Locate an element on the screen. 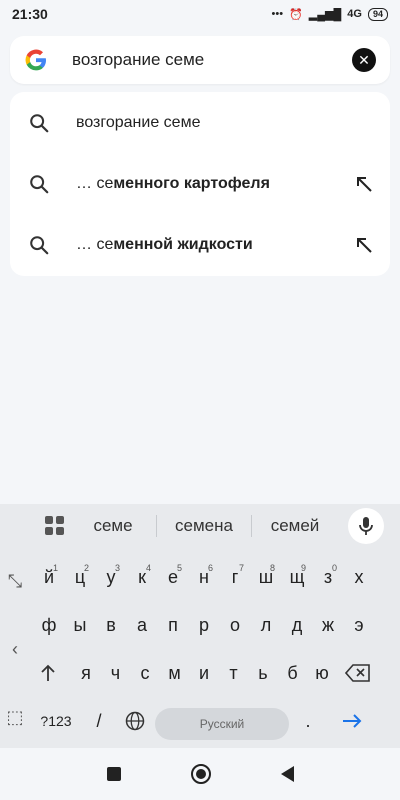 The width and height of the screenshot is (400, 800). chevron-left-icon: ‹ is located at coordinates (15, 649).